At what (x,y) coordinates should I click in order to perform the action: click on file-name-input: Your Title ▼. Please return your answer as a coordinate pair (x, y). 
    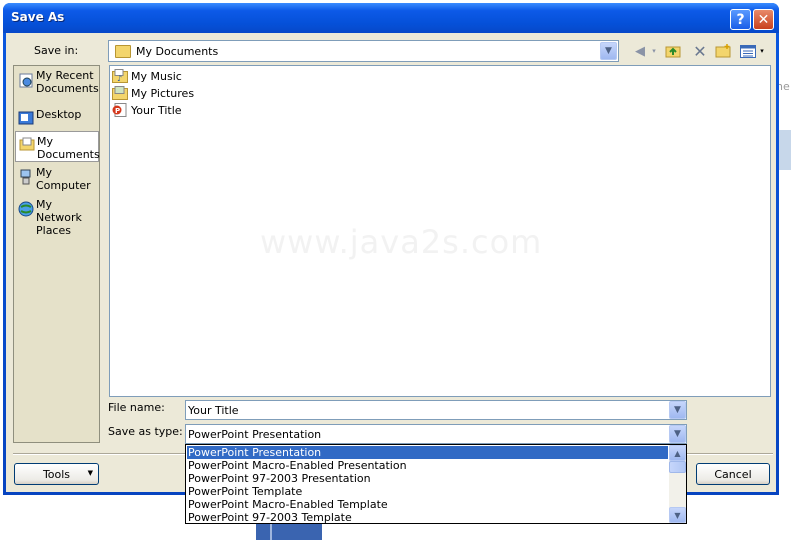
    Looking at the image, I should click on (436, 410).